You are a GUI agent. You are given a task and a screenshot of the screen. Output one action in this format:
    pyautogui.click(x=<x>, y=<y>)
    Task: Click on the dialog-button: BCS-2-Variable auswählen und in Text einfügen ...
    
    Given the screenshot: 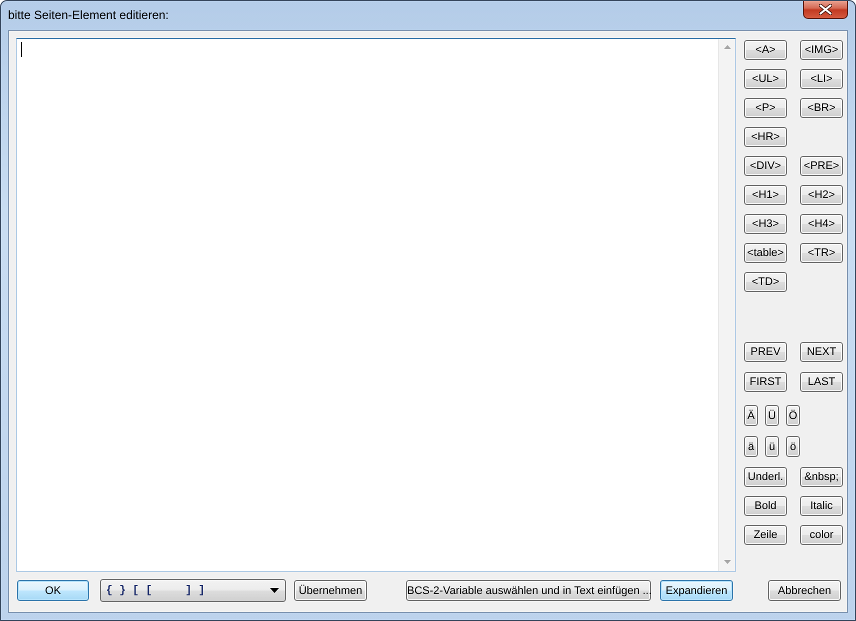 What is the action you would take?
    pyautogui.click(x=528, y=590)
    